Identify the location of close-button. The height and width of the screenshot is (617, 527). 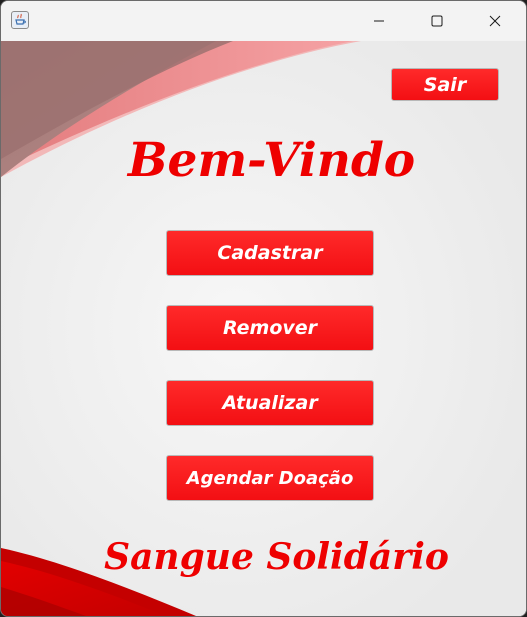
(495, 21).